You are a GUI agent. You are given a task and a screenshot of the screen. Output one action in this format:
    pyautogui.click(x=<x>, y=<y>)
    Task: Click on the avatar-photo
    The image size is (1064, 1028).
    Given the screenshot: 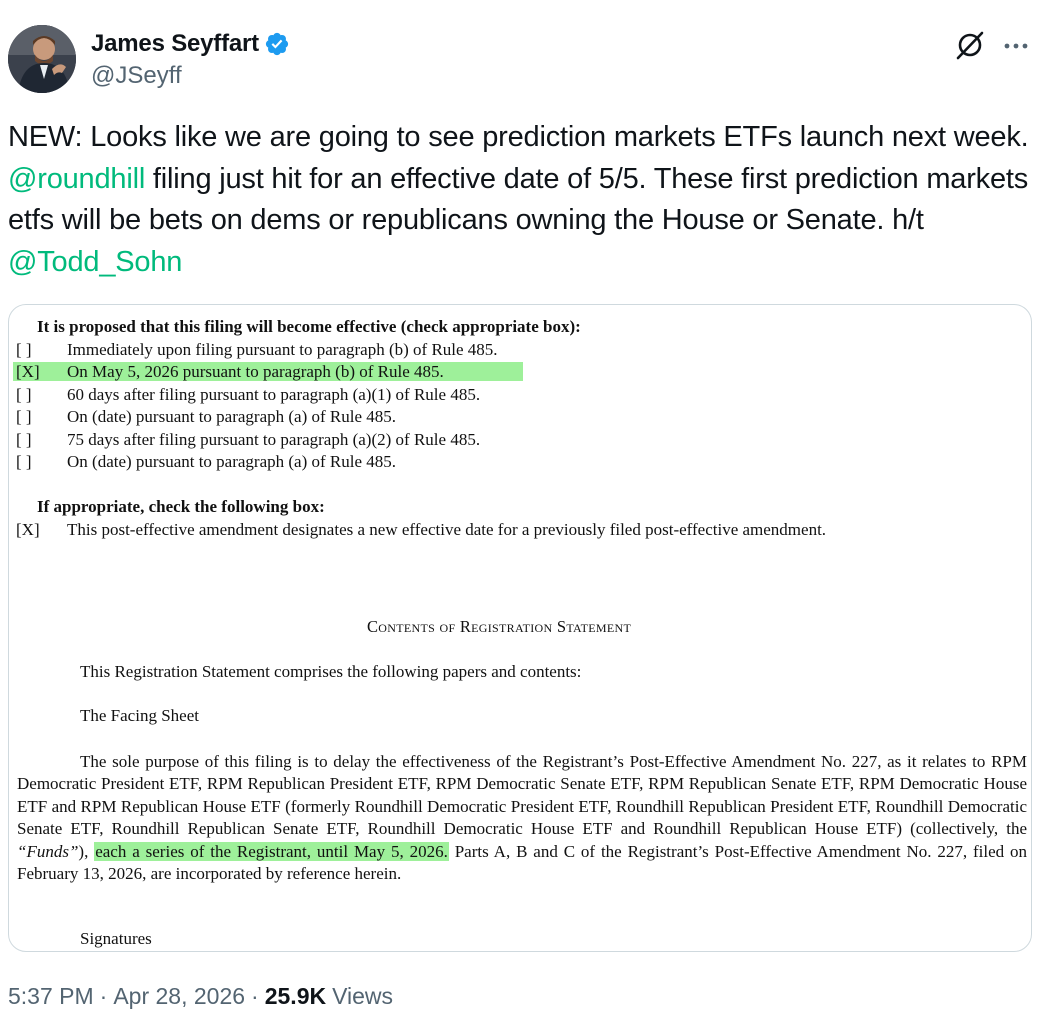 What is the action you would take?
    pyautogui.click(x=42, y=59)
    